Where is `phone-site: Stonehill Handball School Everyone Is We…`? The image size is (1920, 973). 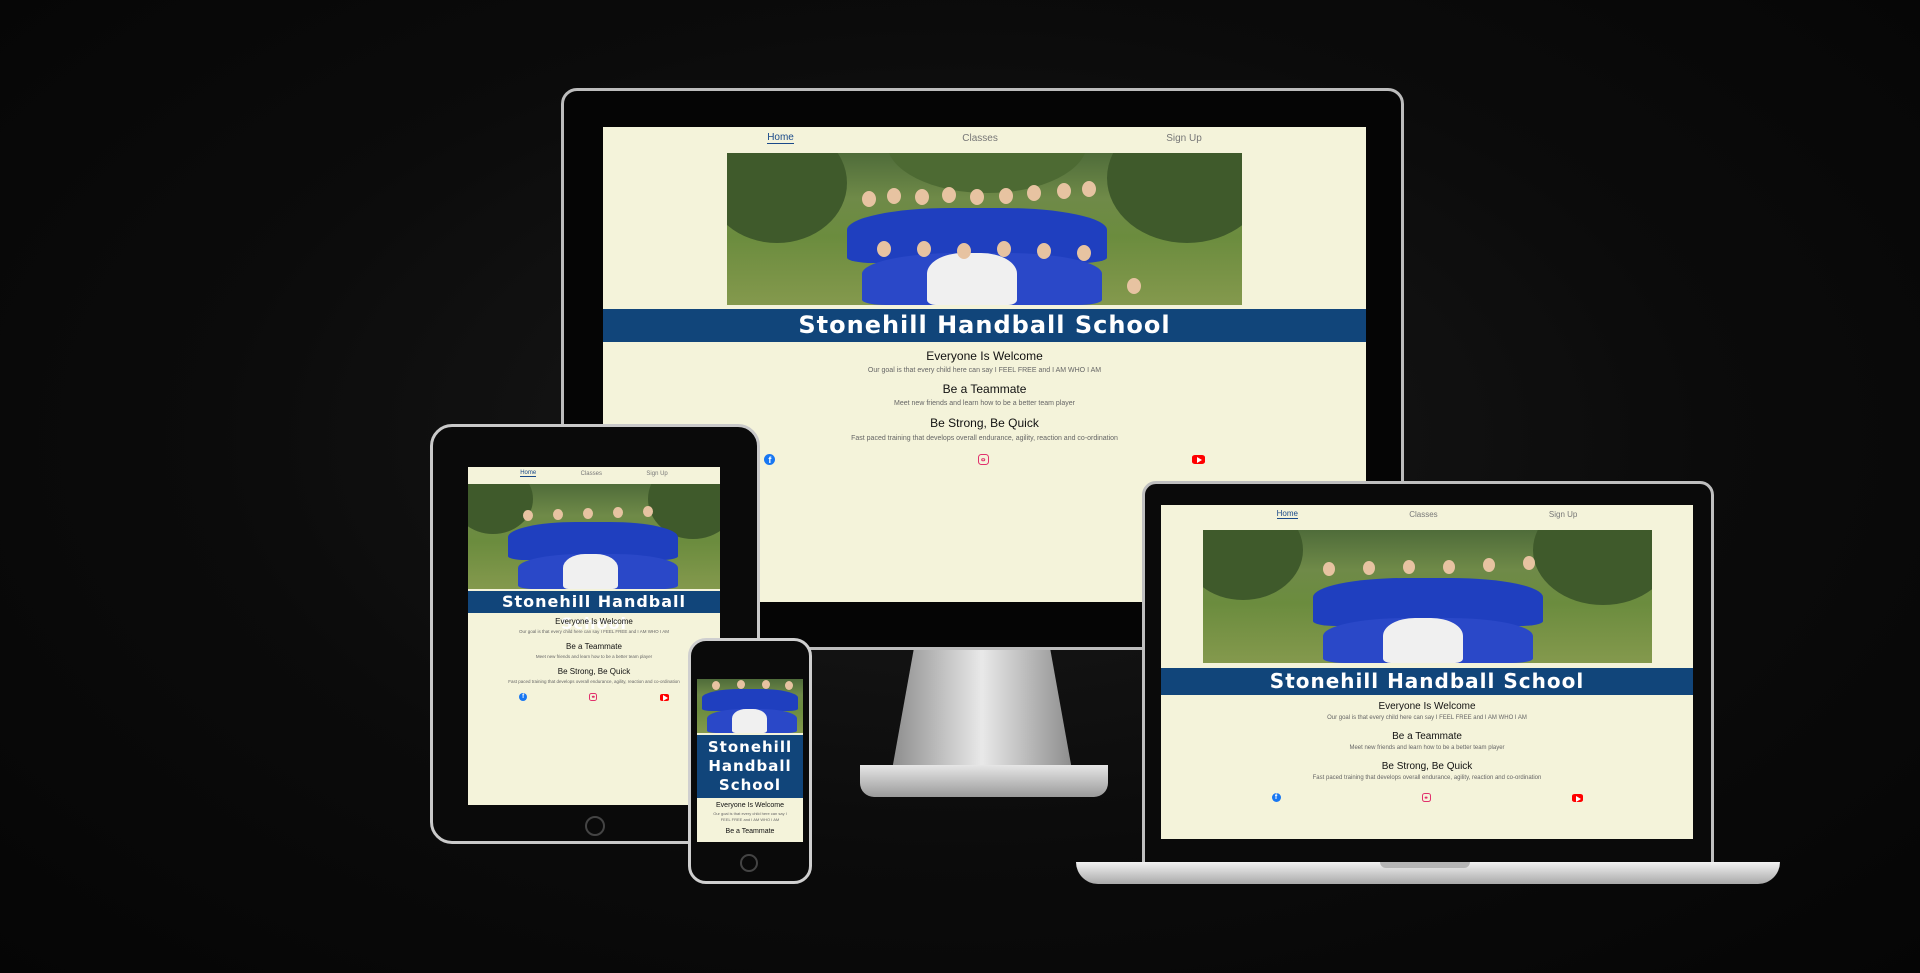
phone-site: Stonehill Handball School Everyone Is We… is located at coordinates (750, 760).